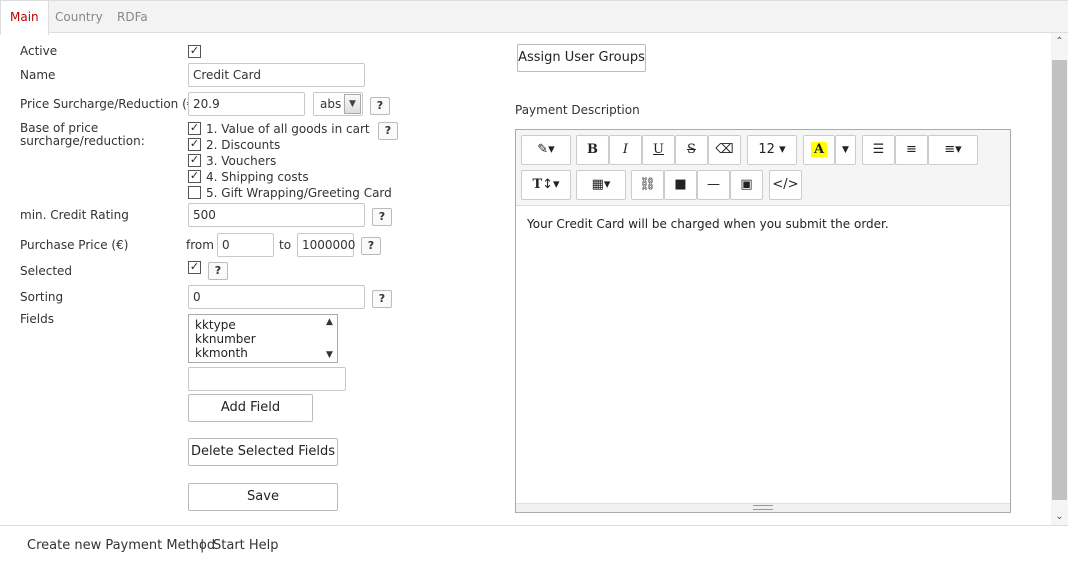 This screenshot has height=564, width=1068. I want to click on base-option-3-label: 3. Vouchers, so click(241, 161).